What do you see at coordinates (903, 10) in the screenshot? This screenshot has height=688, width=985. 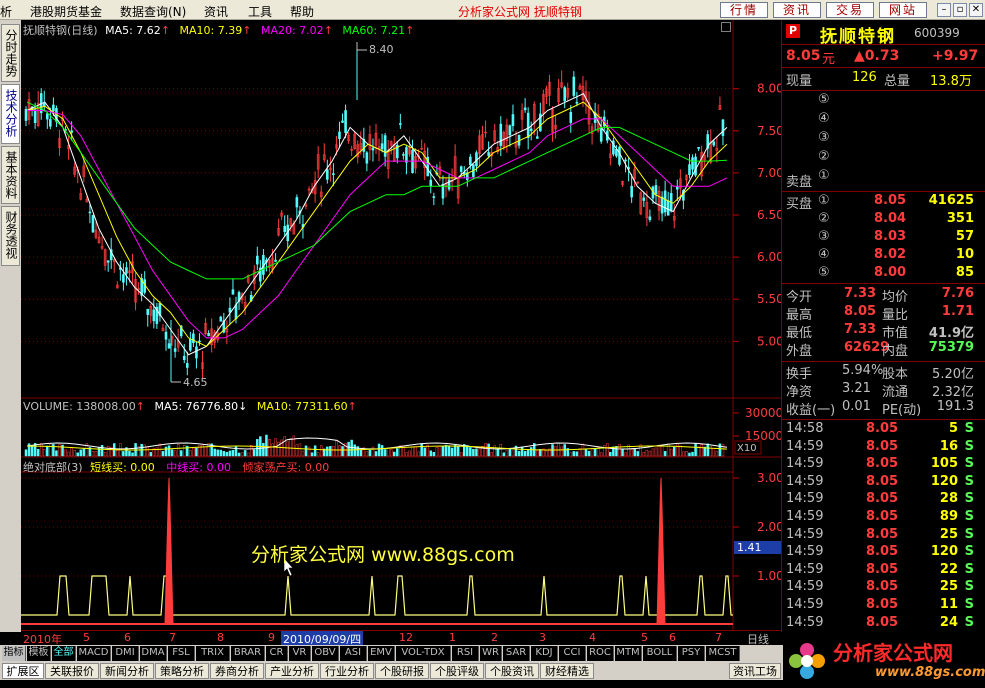 I see `website-button: 网站` at bounding box center [903, 10].